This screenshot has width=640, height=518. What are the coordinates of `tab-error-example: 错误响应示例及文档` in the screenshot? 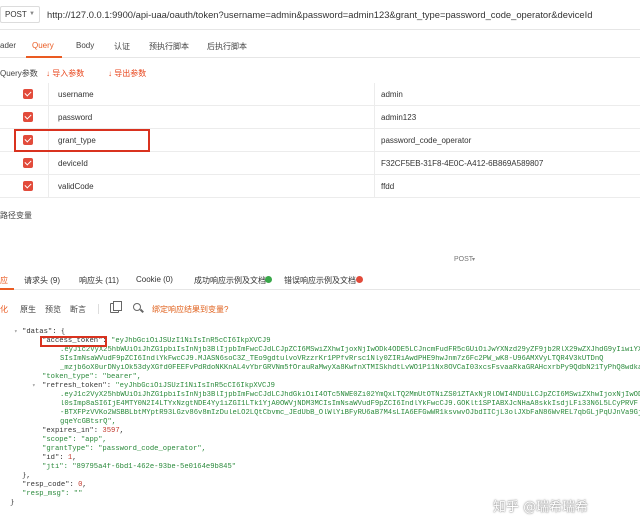 It's located at (320, 280).